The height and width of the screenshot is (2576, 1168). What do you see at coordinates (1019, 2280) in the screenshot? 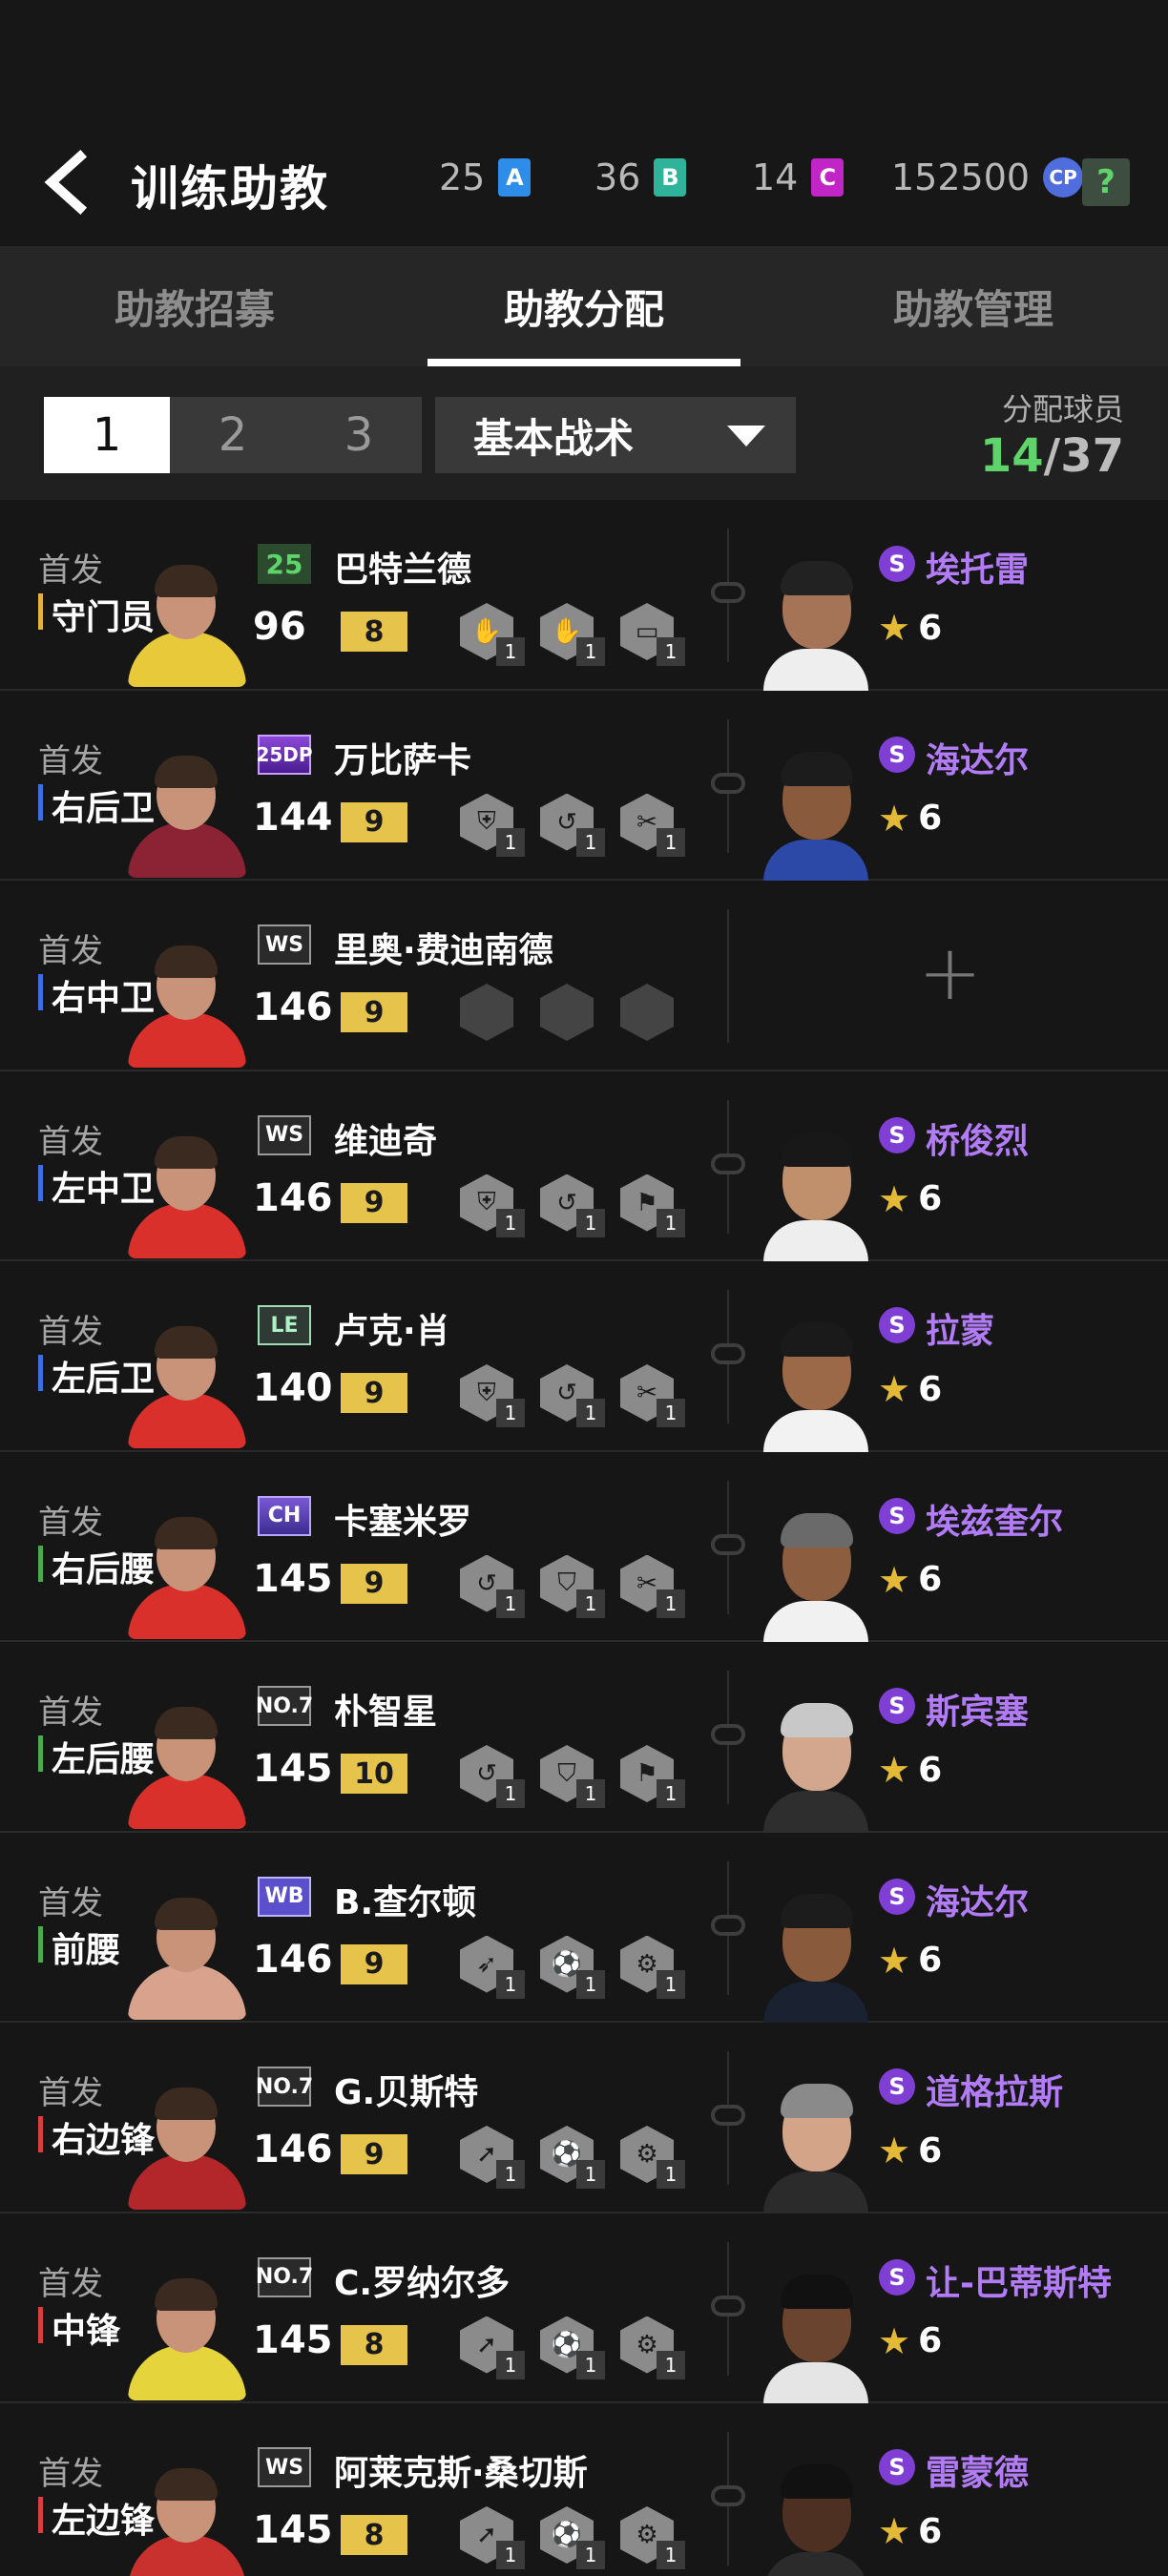
I see `coach-name: 让-巴蒂斯特` at bounding box center [1019, 2280].